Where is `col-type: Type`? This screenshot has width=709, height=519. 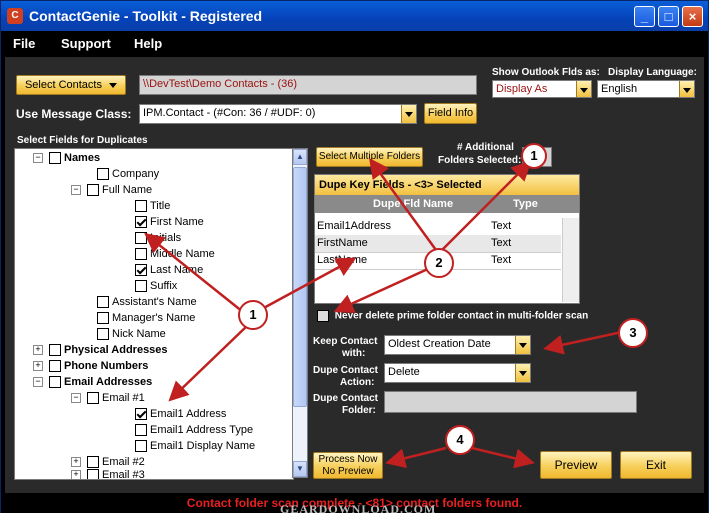 col-type: Type is located at coordinates (525, 204).